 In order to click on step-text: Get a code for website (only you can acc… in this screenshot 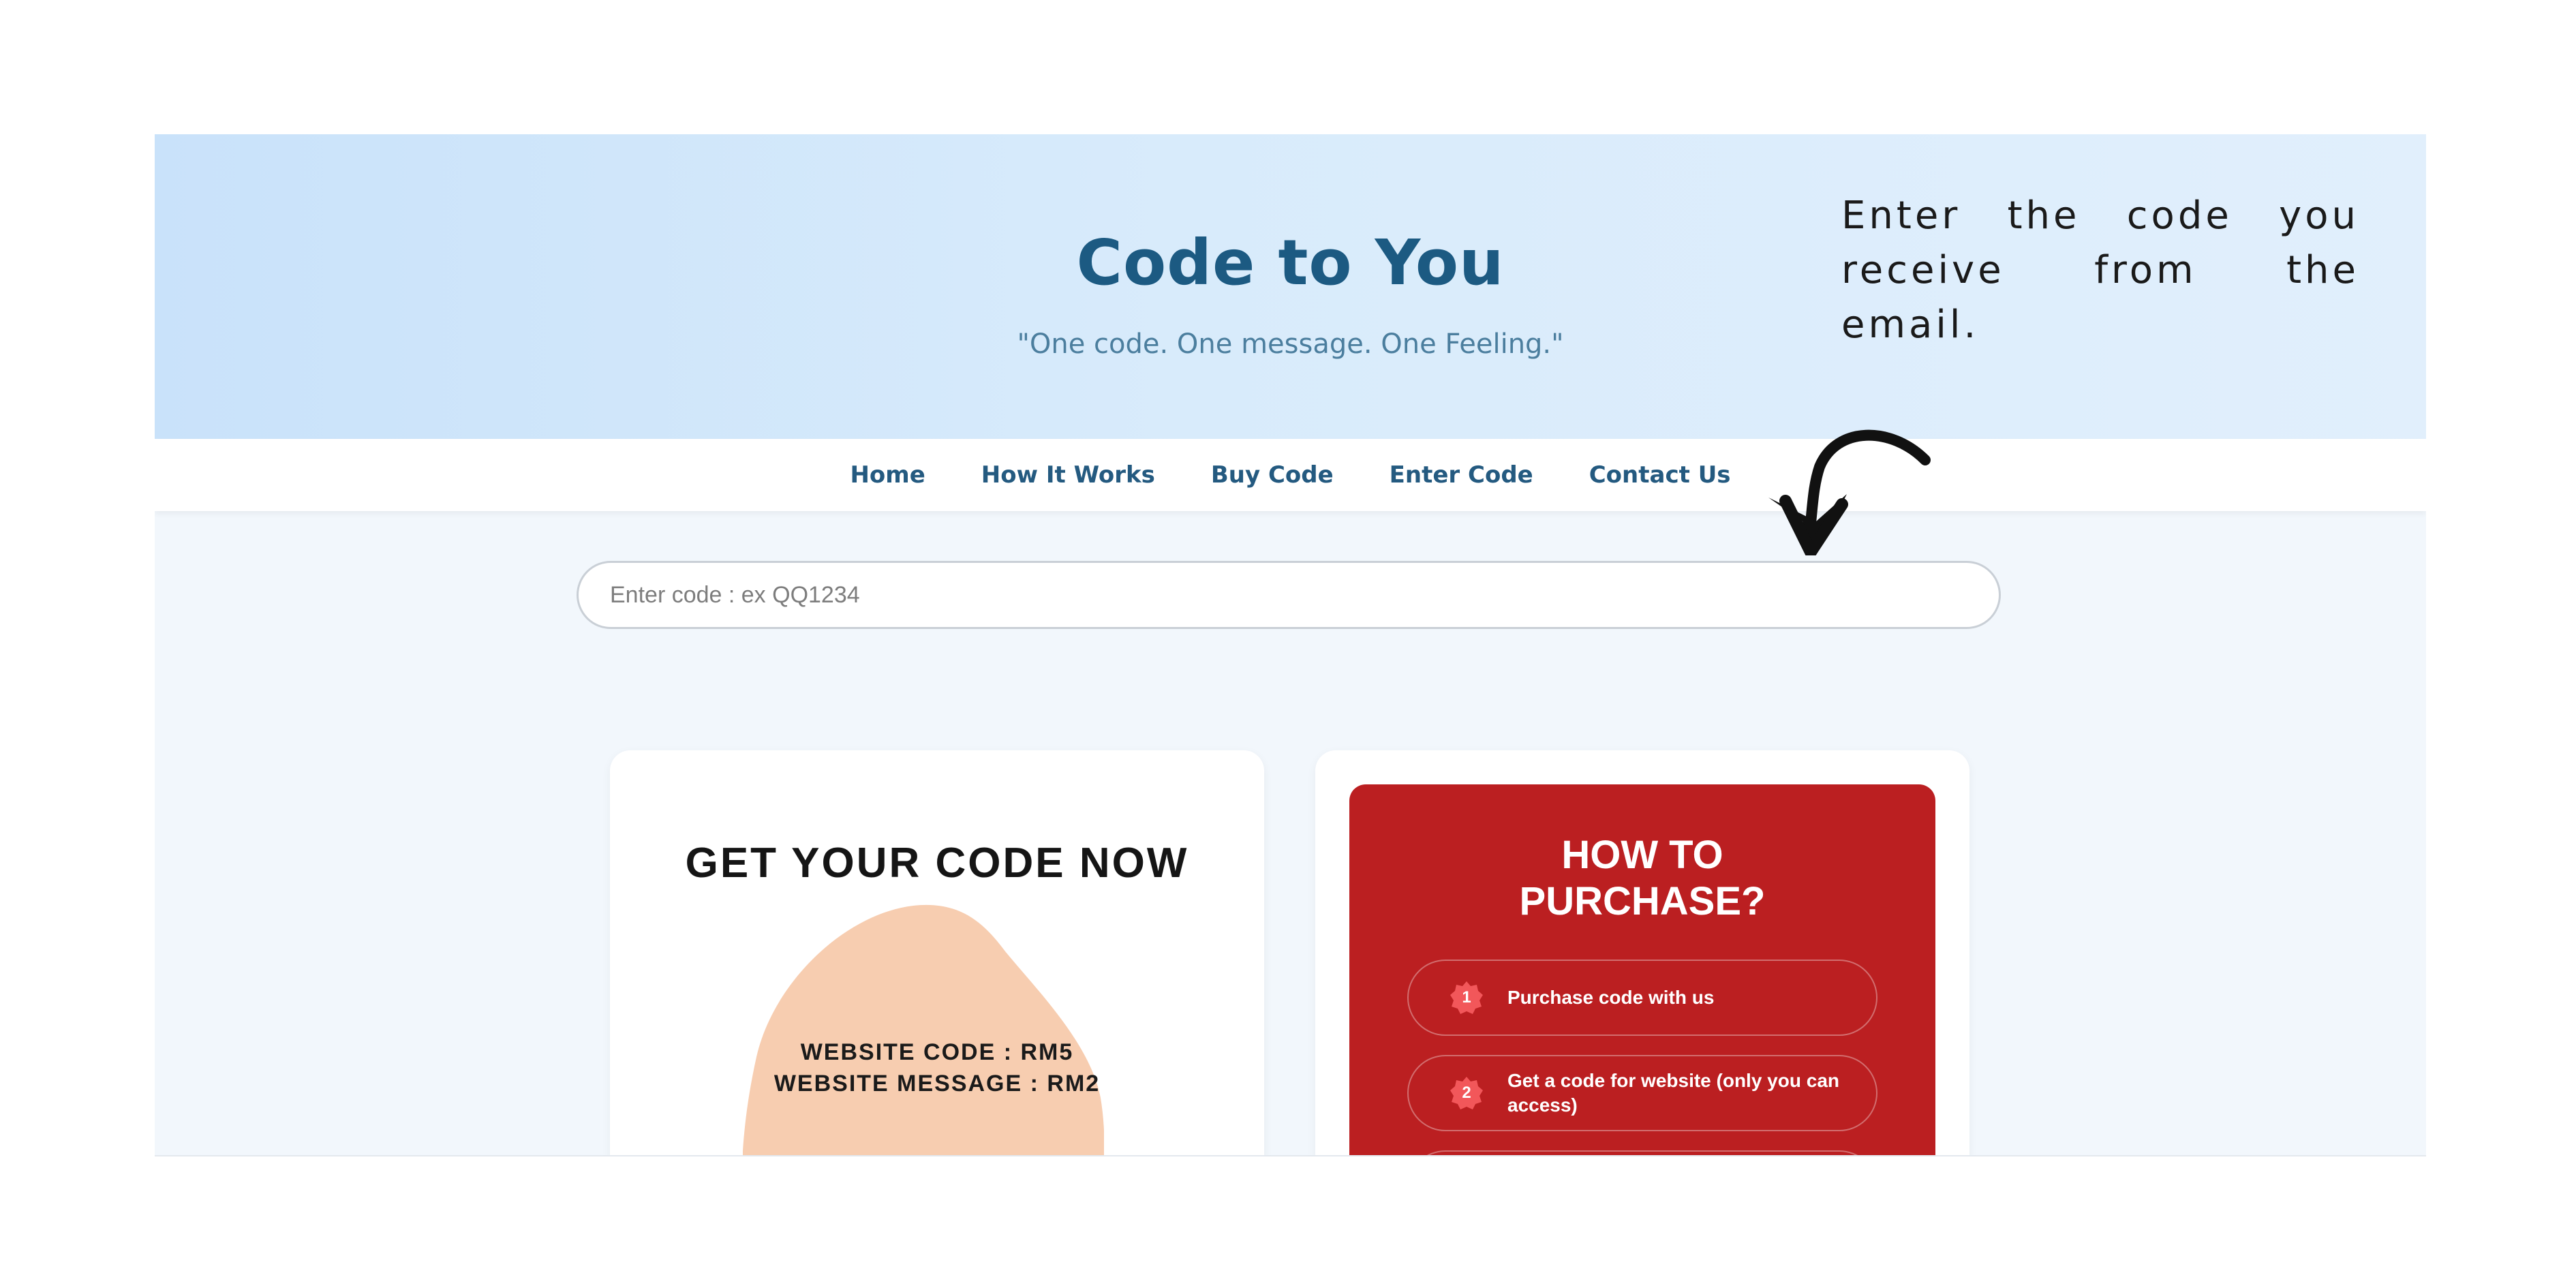, I will do `click(1673, 1093)`.